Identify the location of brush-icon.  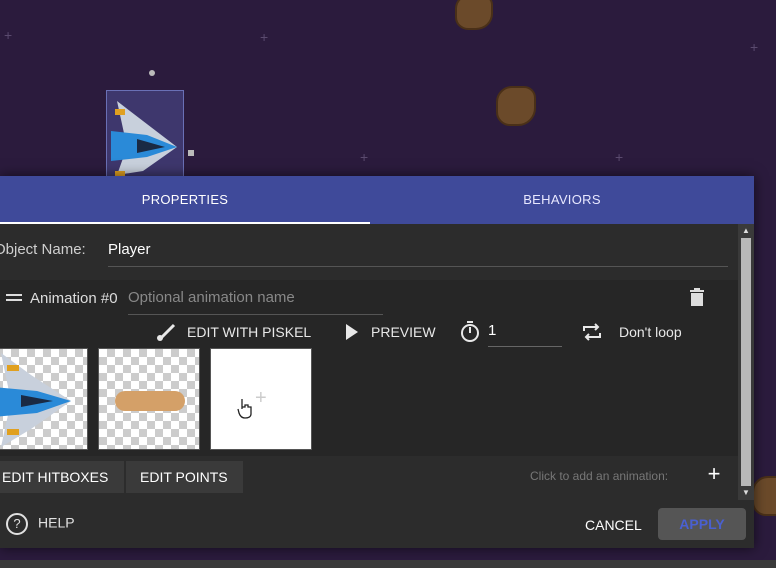
(166, 332).